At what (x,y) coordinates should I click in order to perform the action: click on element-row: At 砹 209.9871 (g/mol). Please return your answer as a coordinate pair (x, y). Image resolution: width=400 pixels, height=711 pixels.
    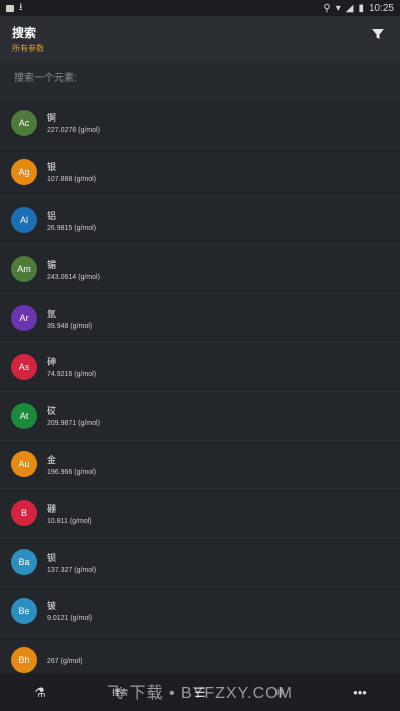
    Looking at the image, I should click on (200, 416).